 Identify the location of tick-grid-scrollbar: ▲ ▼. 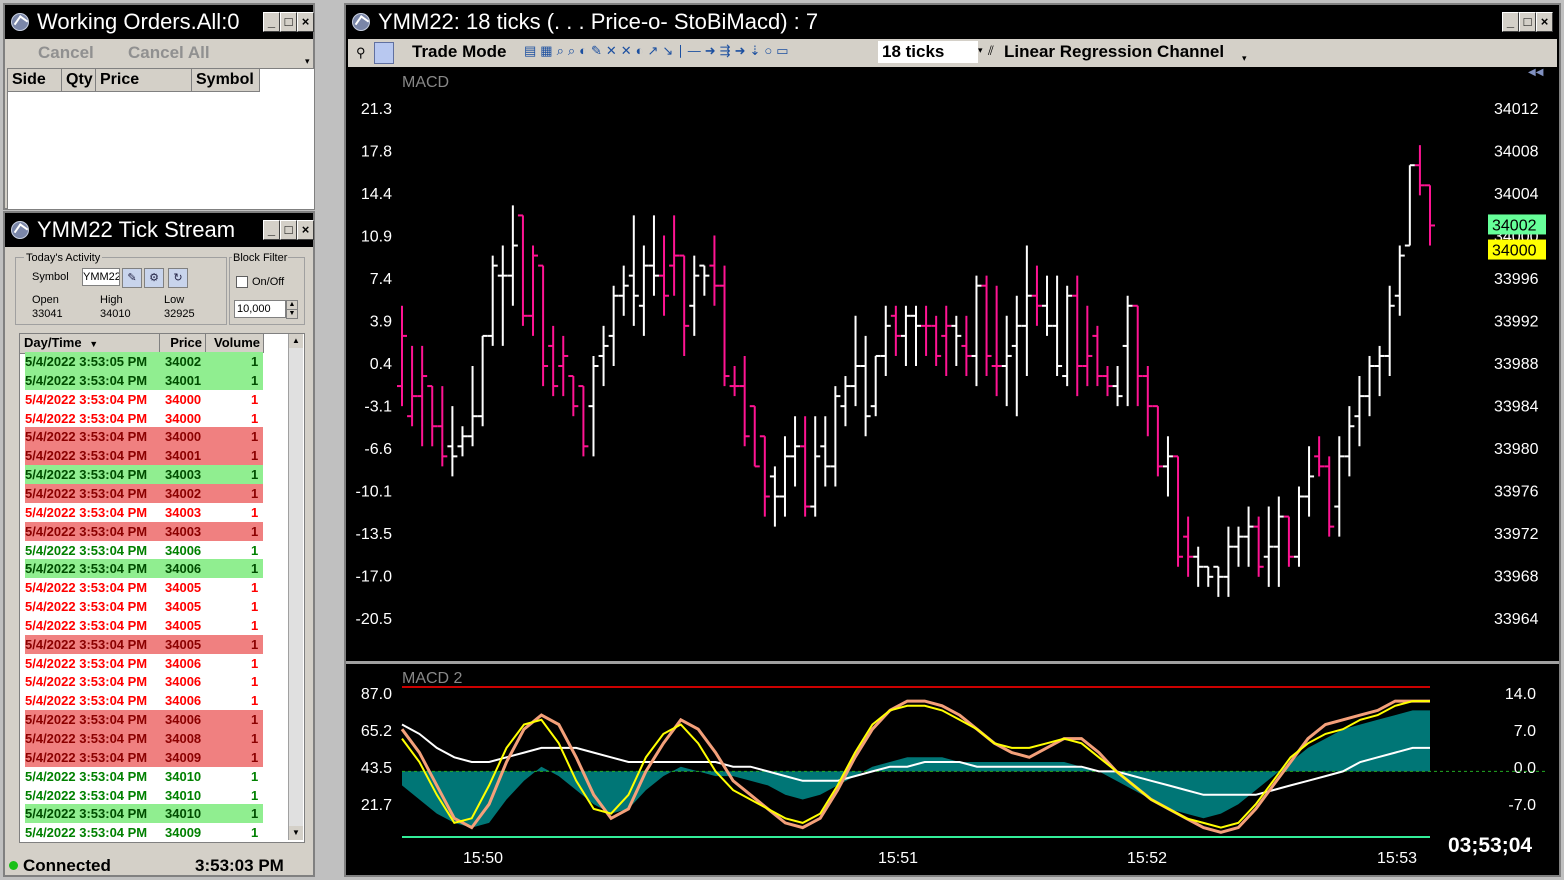
(295, 587).